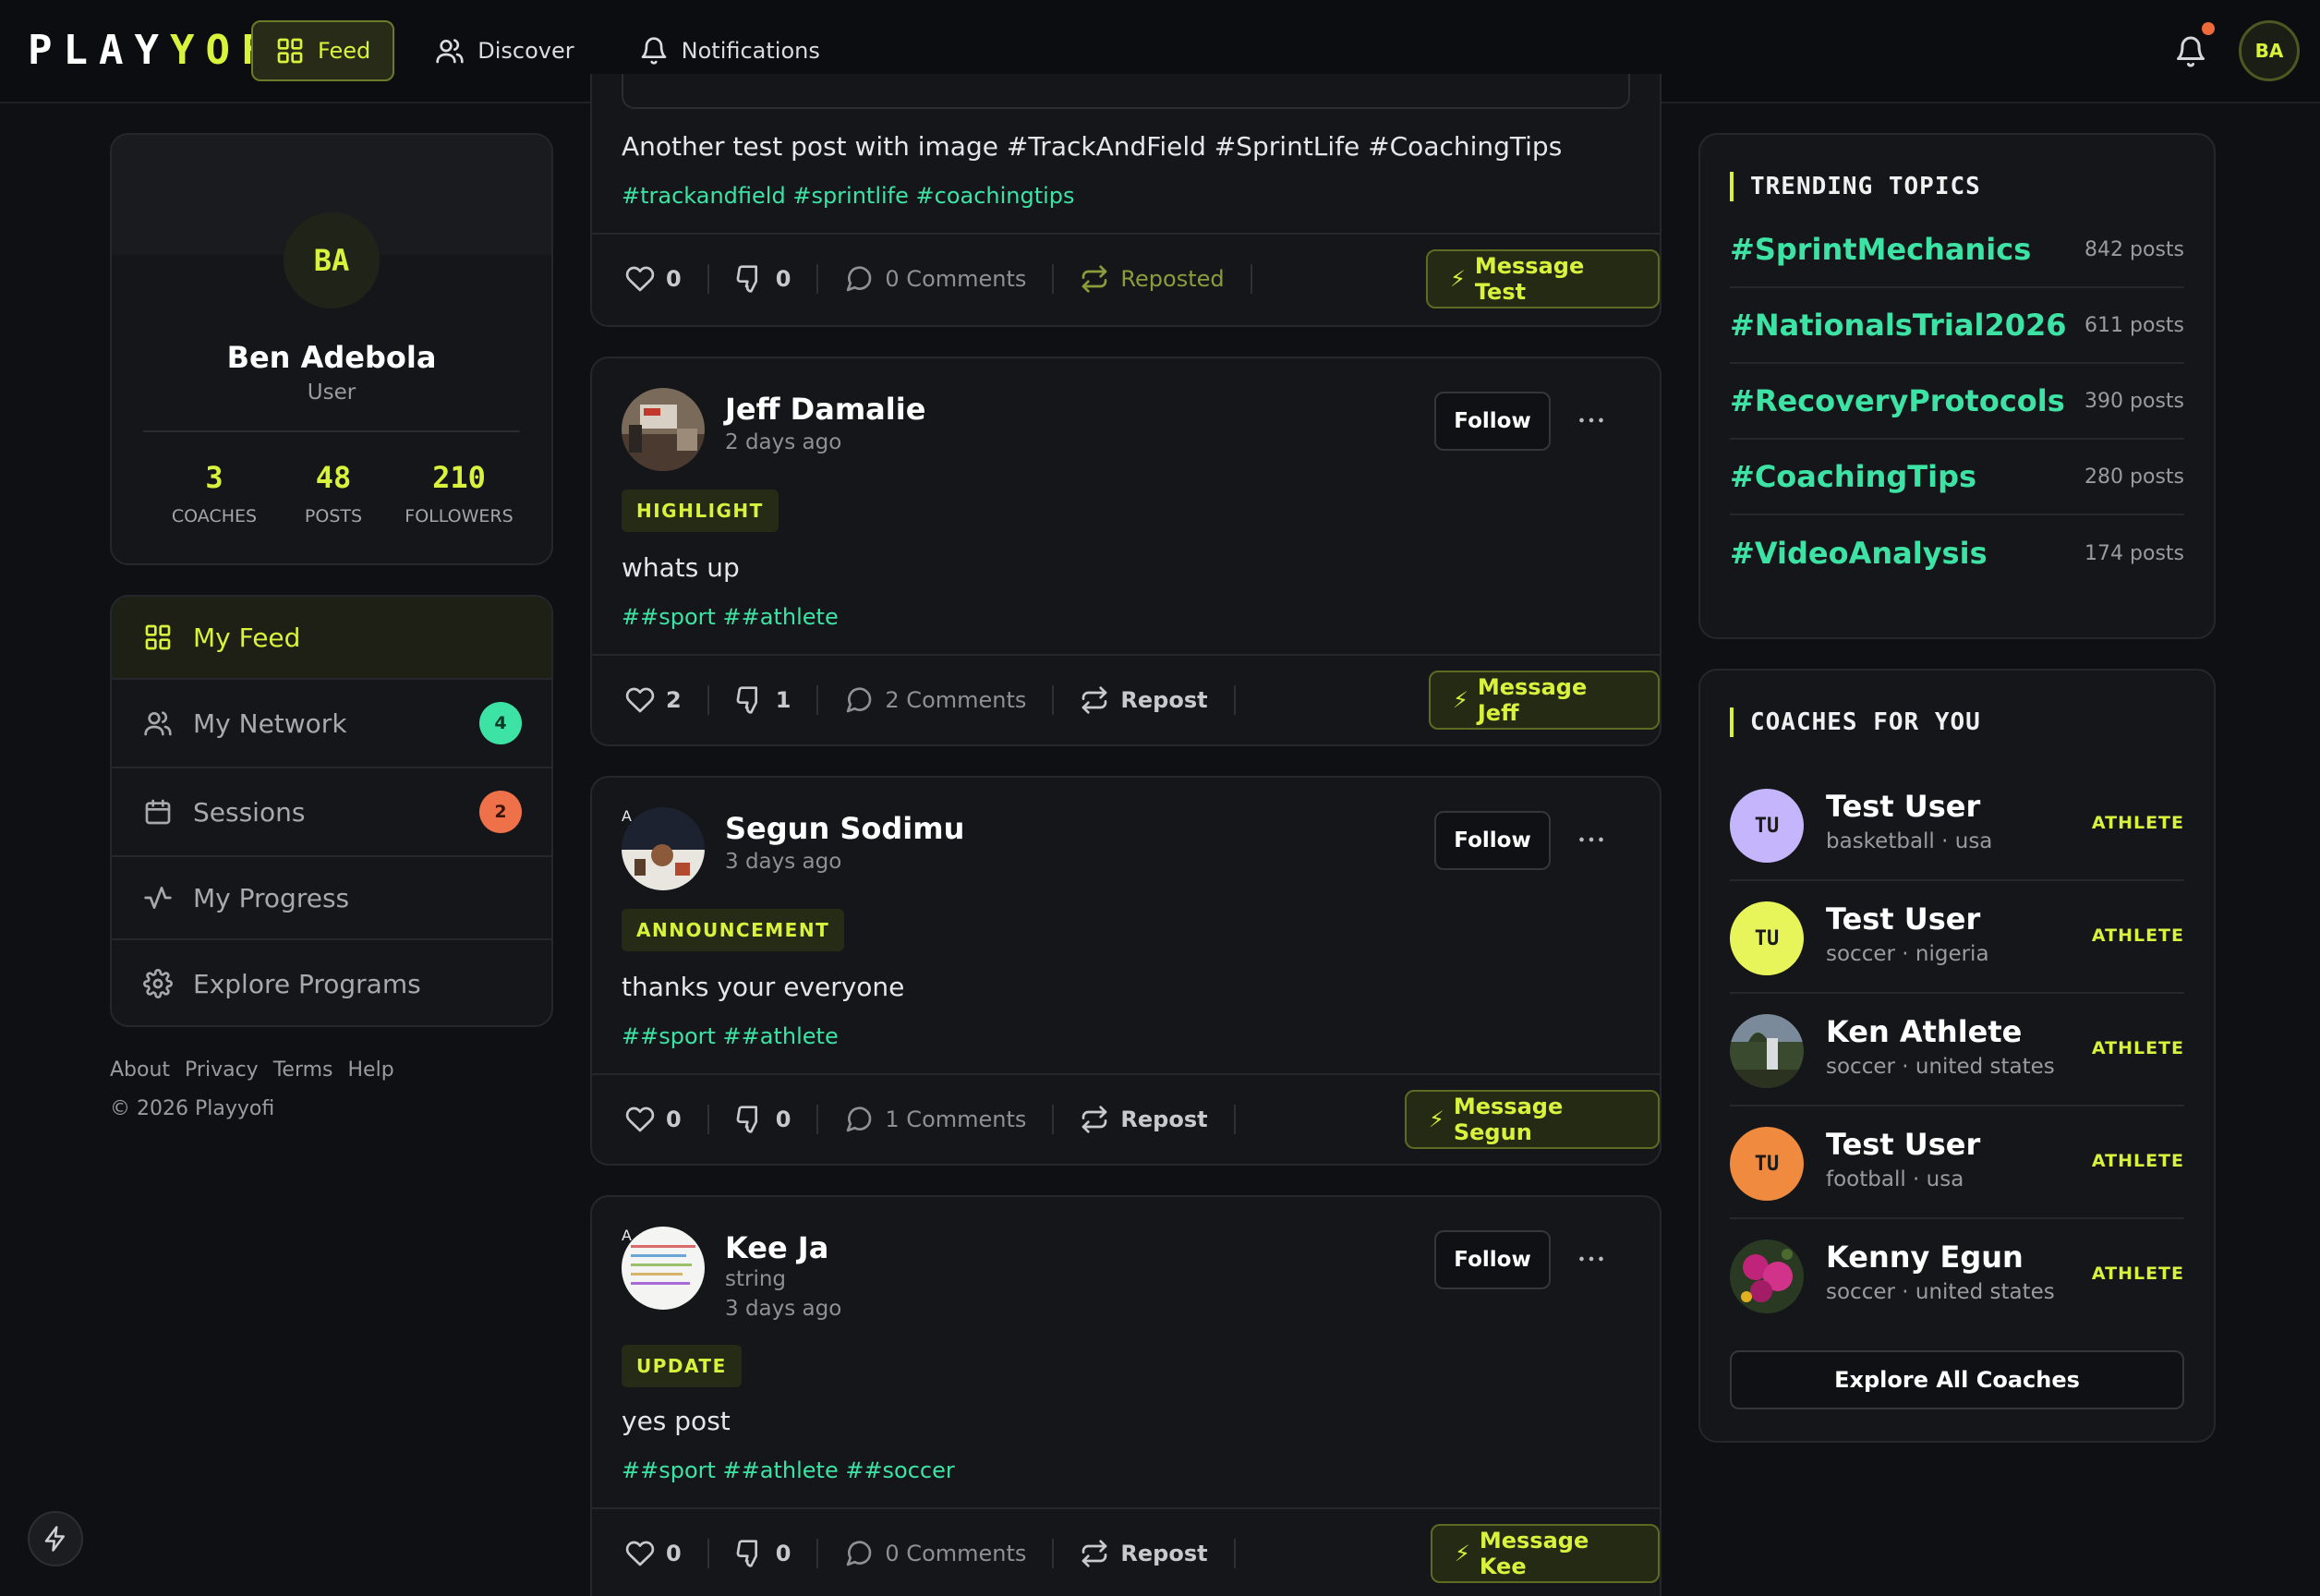  What do you see at coordinates (55, 1538) in the screenshot?
I see `quick-action-button` at bounding box center [55, 1538].